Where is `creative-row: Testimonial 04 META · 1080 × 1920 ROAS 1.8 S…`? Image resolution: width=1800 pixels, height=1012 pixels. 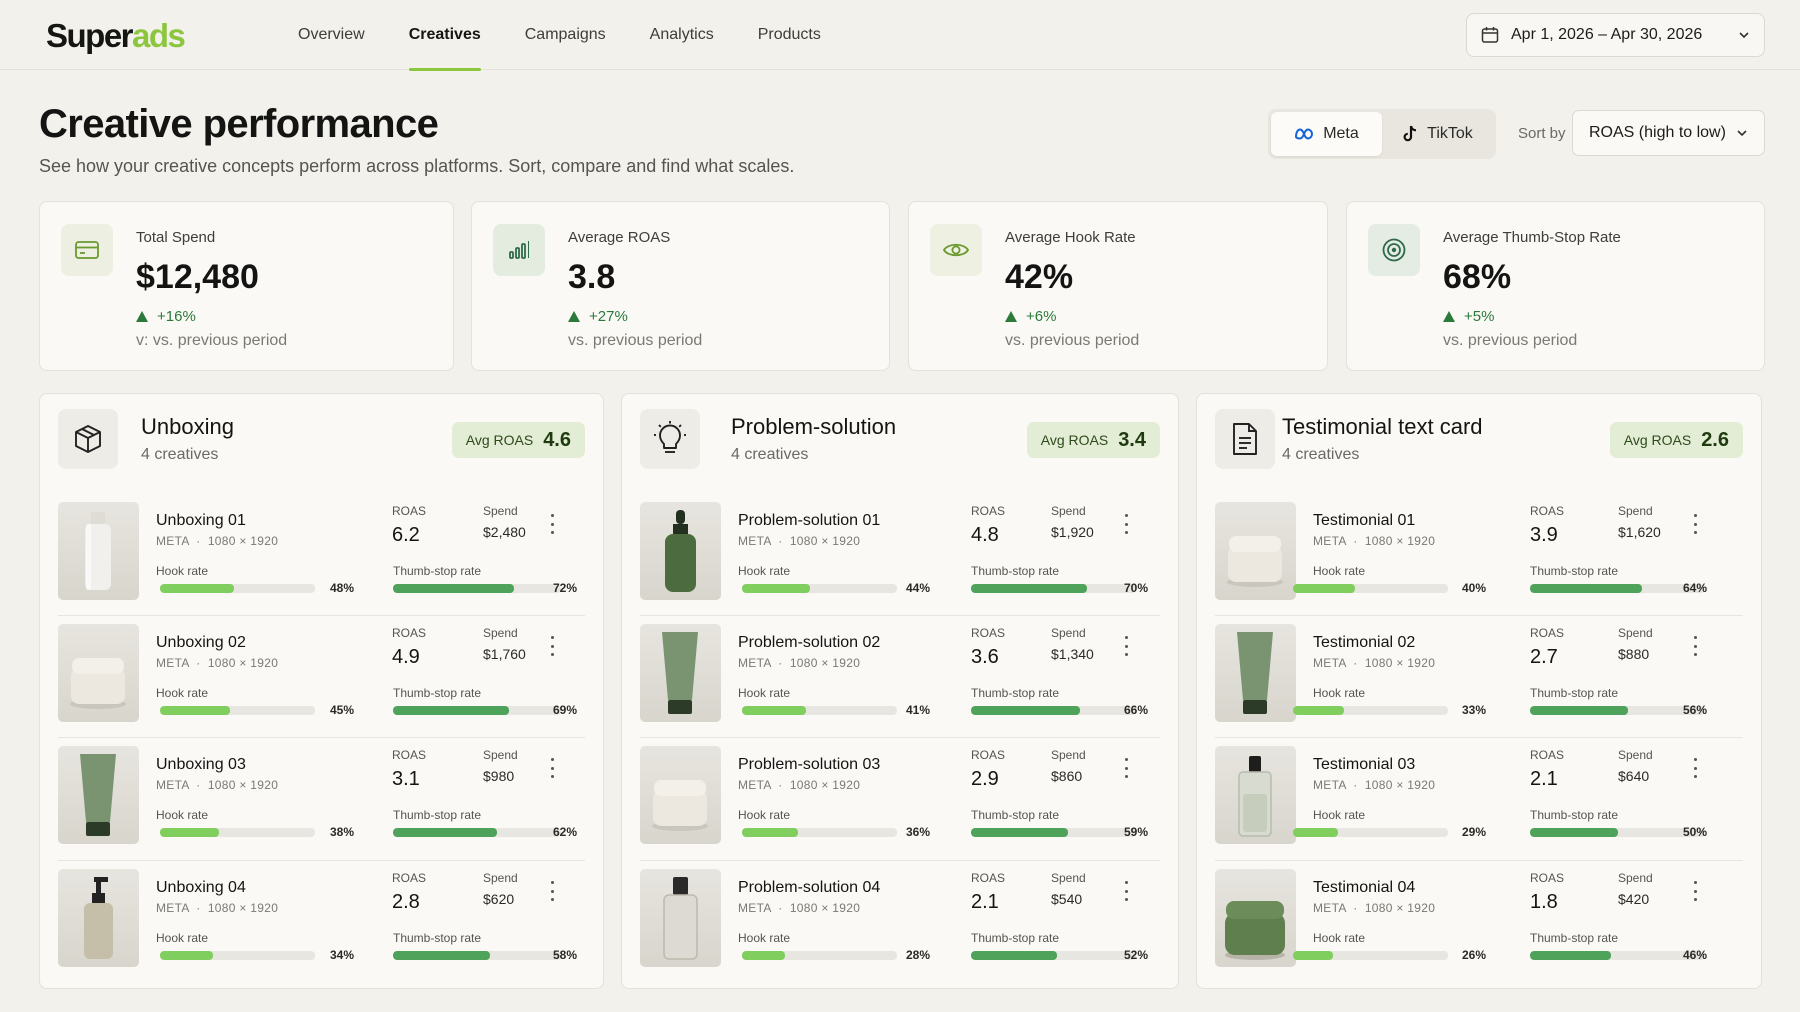
creative-row: Testimonial 04 META · 1080 × 1920 ROAS 1.8 S… is located at coordinates (1479, 920).